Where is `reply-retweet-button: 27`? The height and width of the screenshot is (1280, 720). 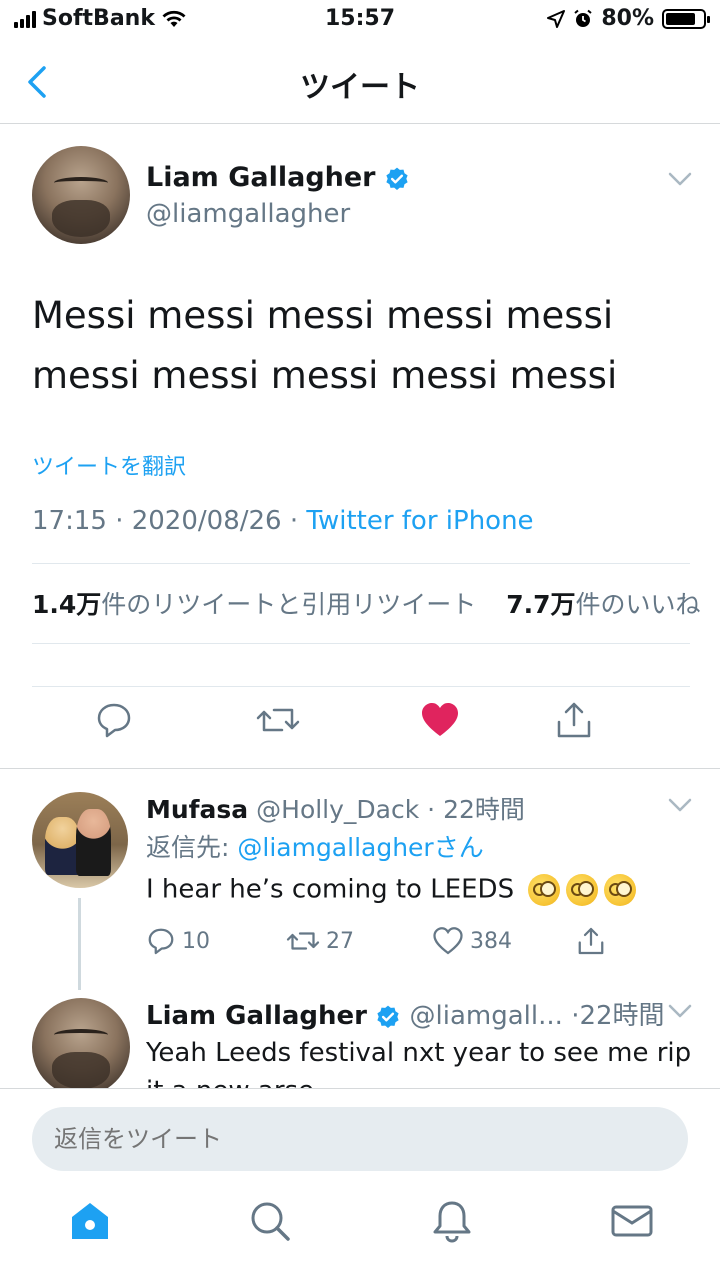
reply-retweet-button: 27 is located at coordinates (320, 941).